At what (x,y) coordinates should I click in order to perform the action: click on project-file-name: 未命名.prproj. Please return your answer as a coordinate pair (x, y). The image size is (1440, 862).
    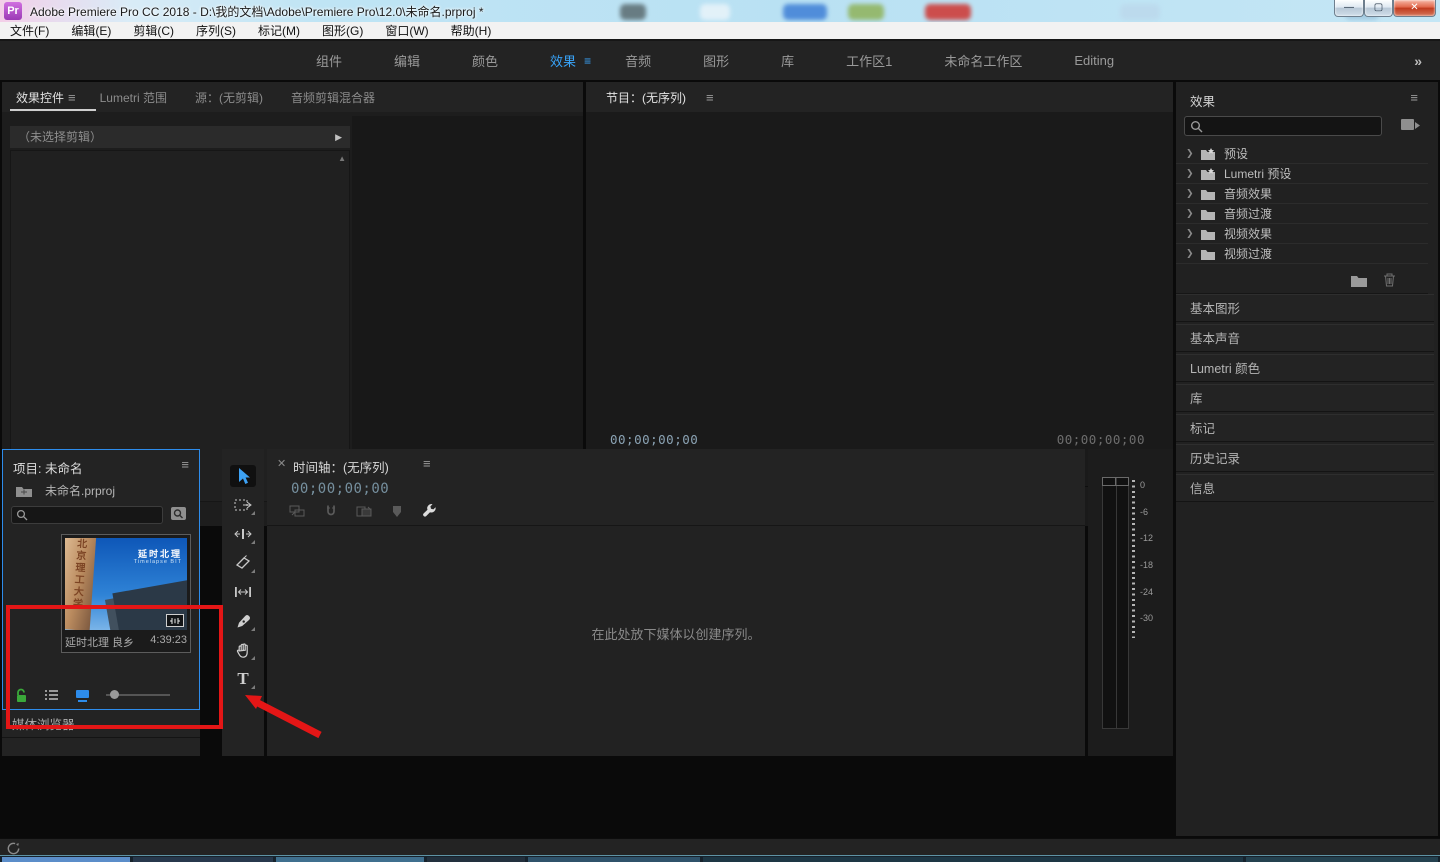
    Looking at the image, I should click on (80, 491).